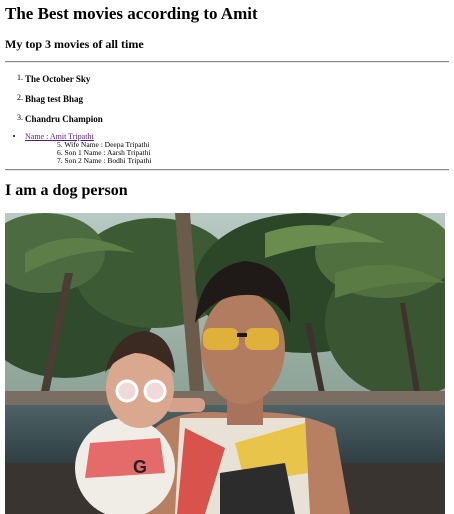 The height and width of the screenshot is (514, 454). What do you see at coordinates (66, 190) in the screenshot?
I see `section-heading: I am a dog person` at bounding box center [66, 190].